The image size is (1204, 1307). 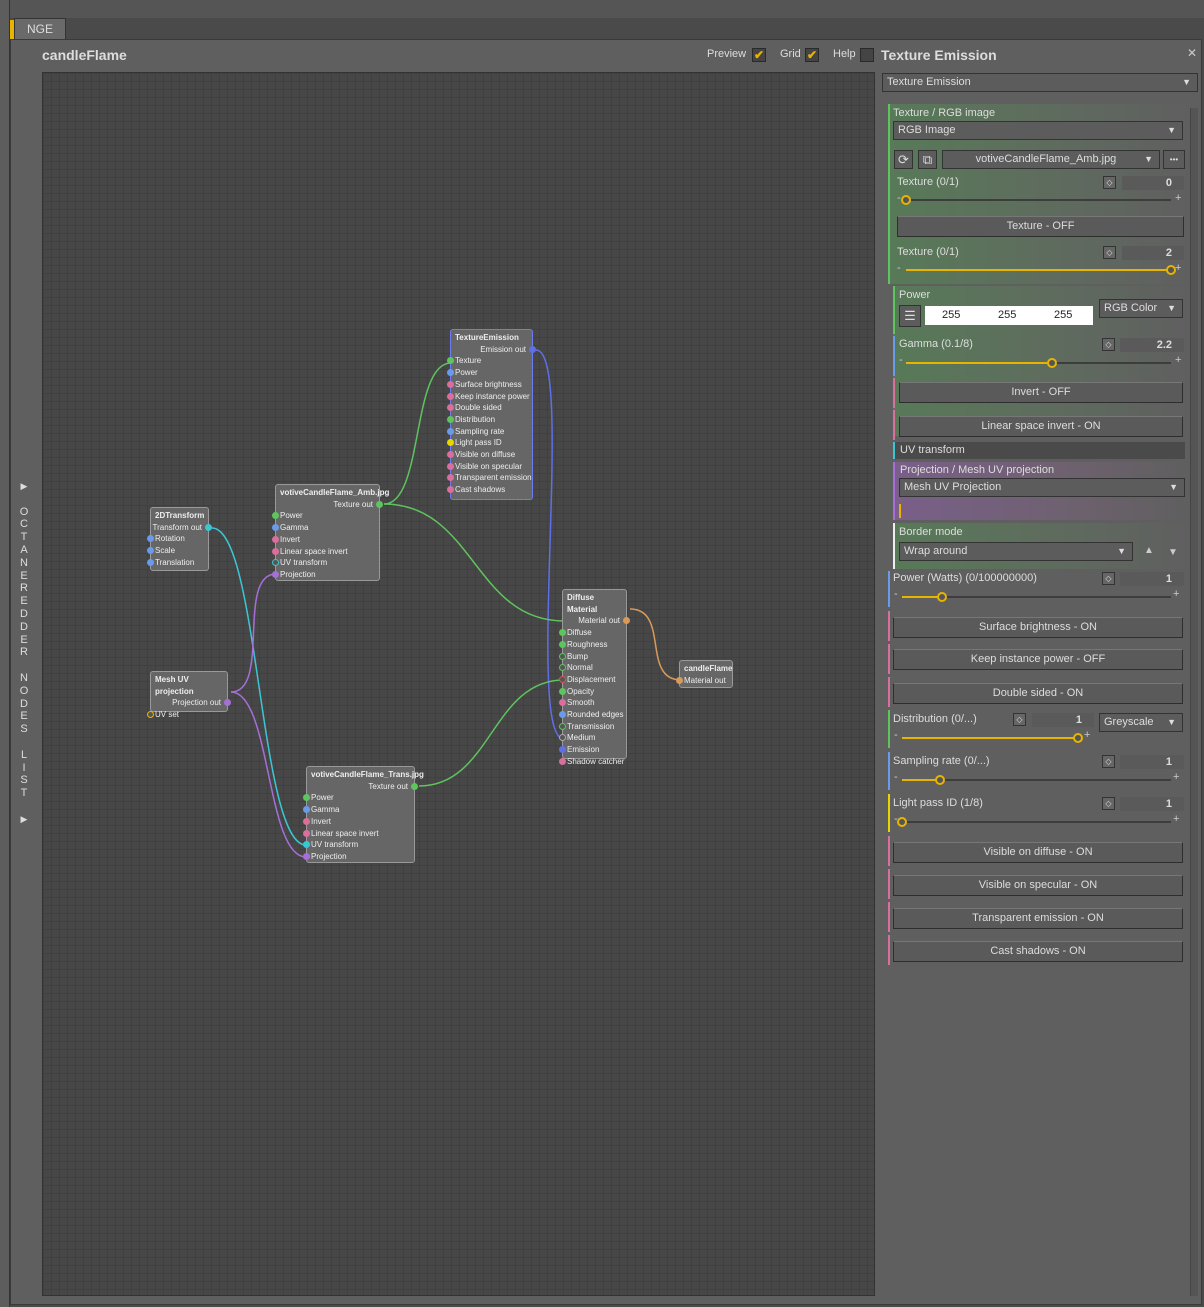 I want to click on texture-off-button: Texture - OFF, so click(x=1040, y=226).